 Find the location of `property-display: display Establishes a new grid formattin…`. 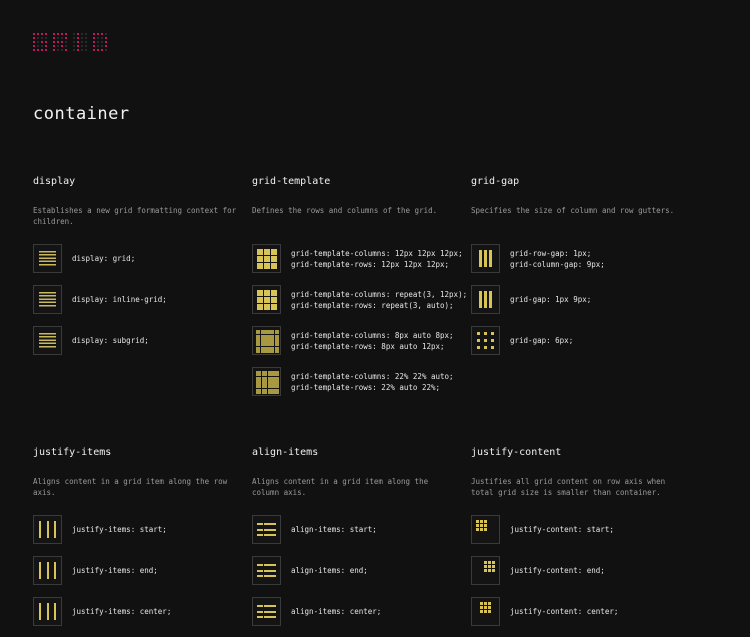

property-display: display Establishes a new grid formattin… is located at coordinates (135, 270).